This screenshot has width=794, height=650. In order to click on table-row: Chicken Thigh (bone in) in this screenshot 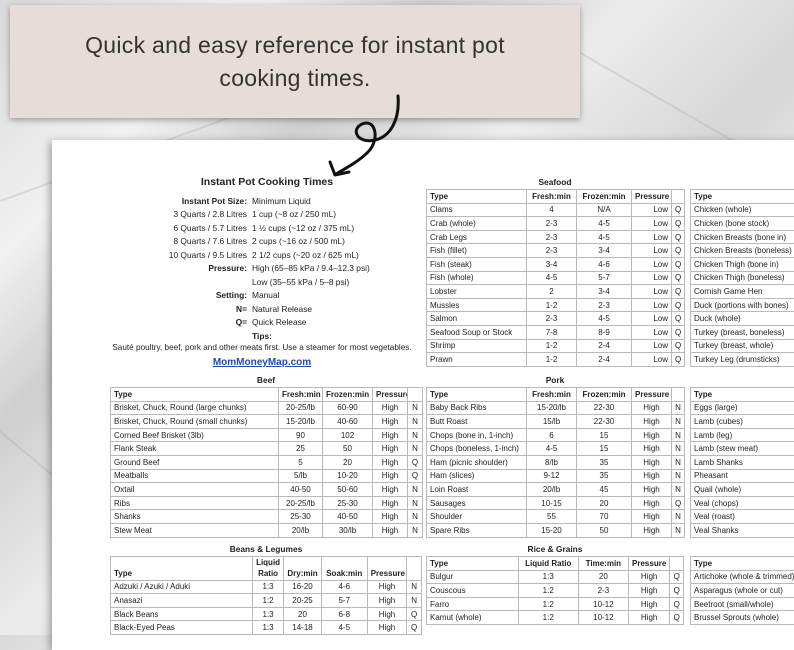, I will do `click(742, 264)`.